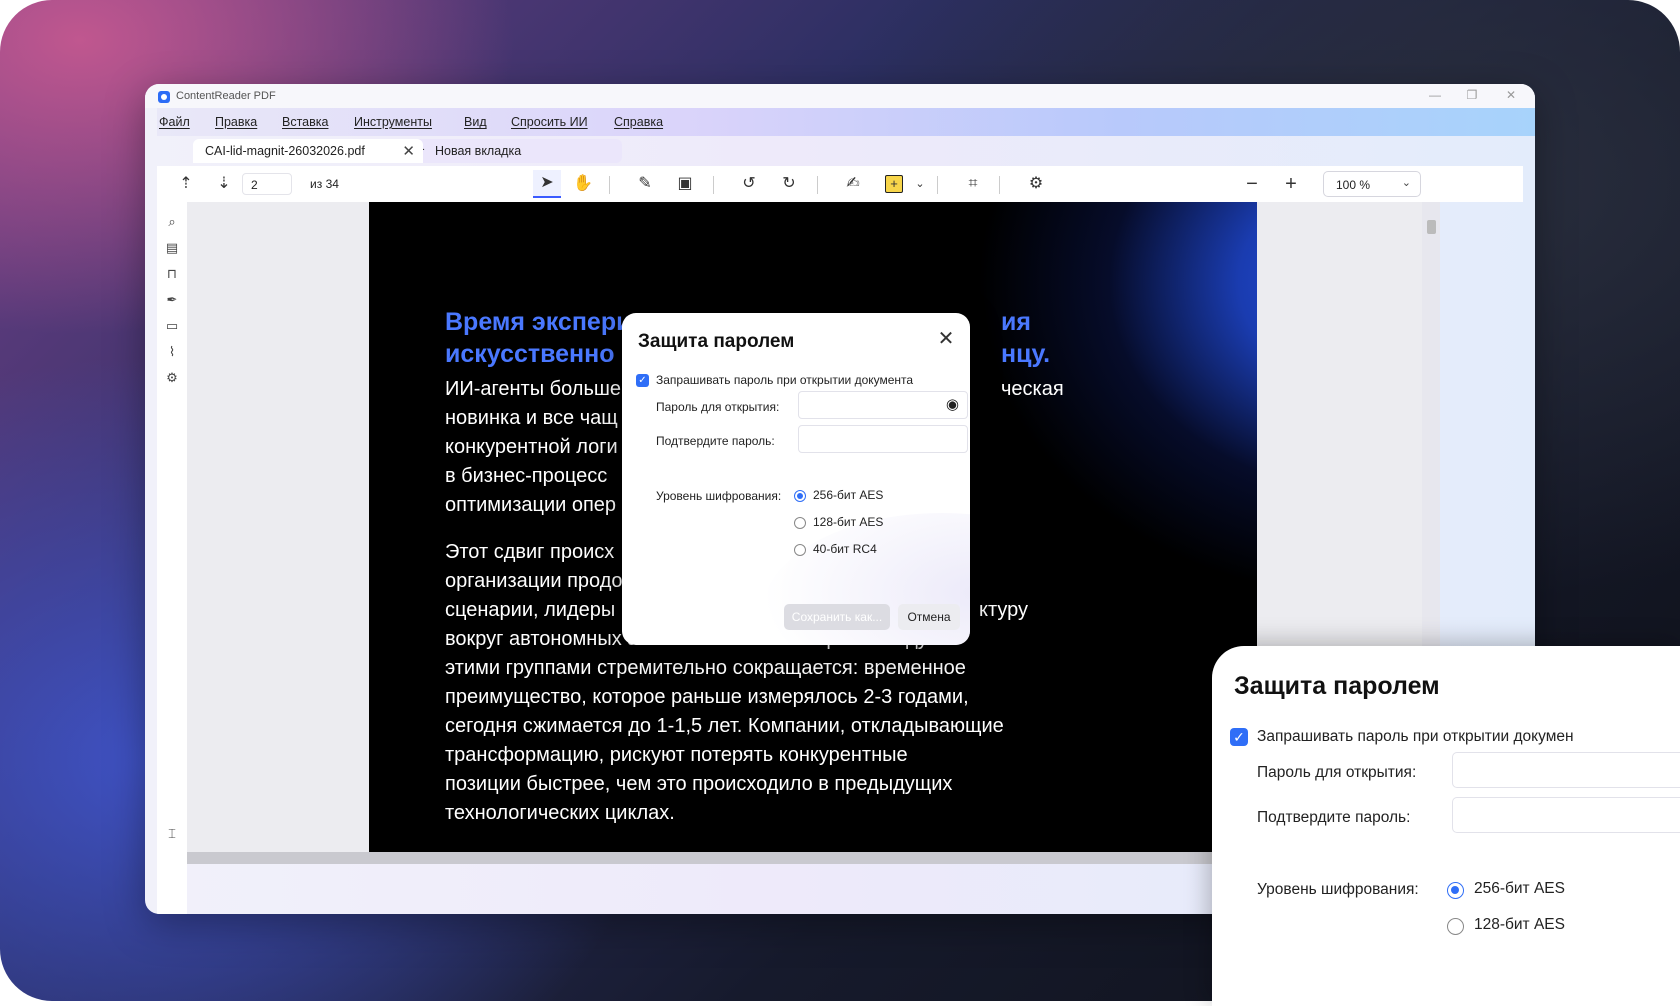  What do you see at coordinates (172, 352) in the screenshot?
I see `attachment-icon: ⌇` at bounding box center [172, 352].